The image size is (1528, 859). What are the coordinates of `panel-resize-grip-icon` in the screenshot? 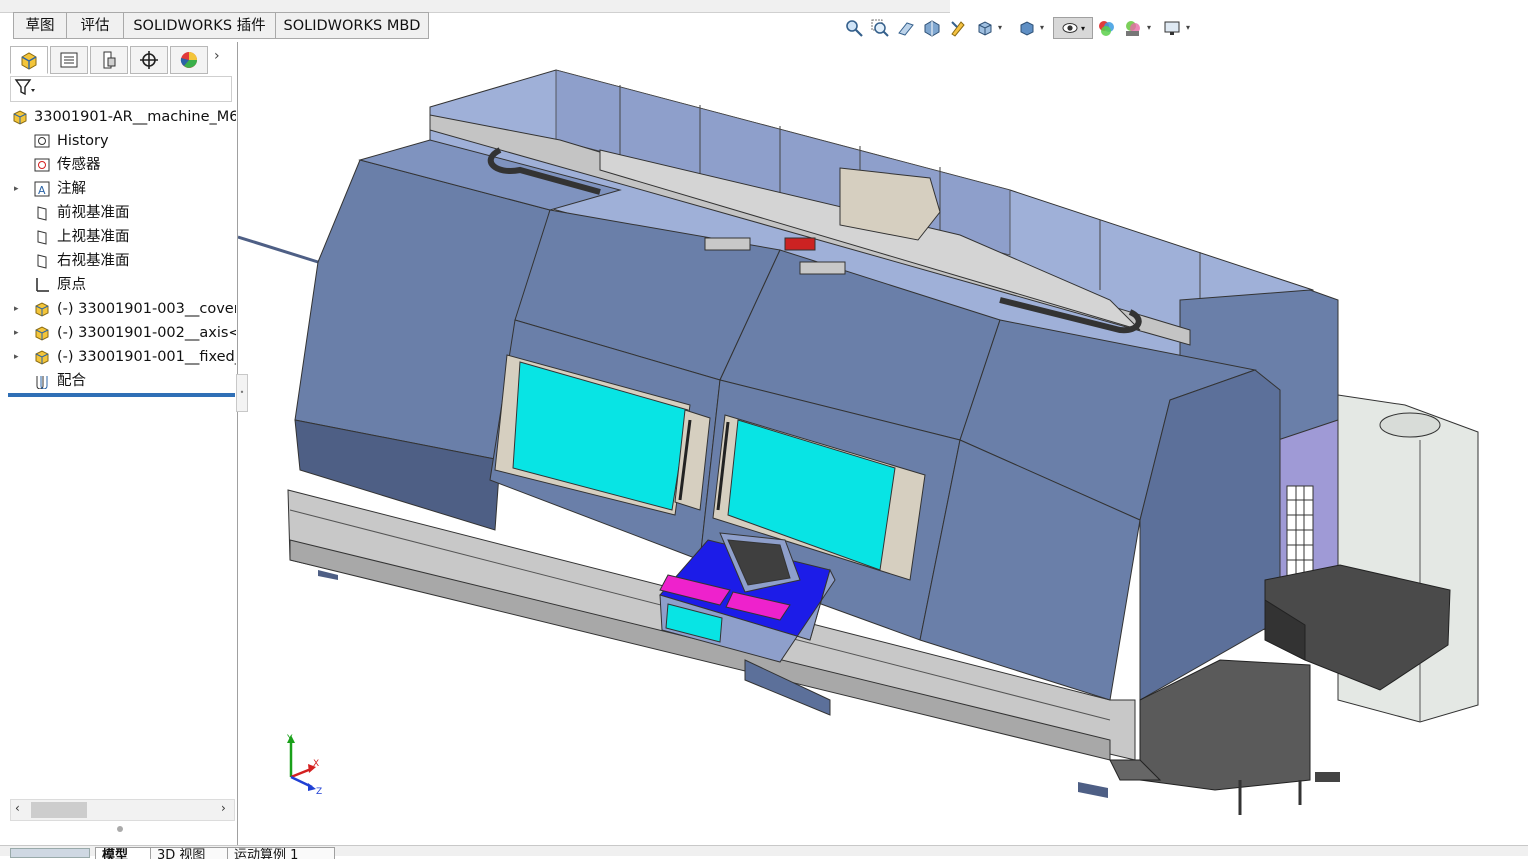 It's located at (120, 829).